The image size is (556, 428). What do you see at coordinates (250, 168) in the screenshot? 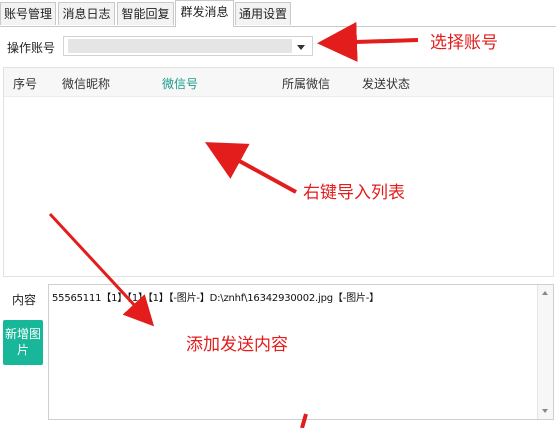
I see `arrow-to-list` at bounding box center [250, 168].